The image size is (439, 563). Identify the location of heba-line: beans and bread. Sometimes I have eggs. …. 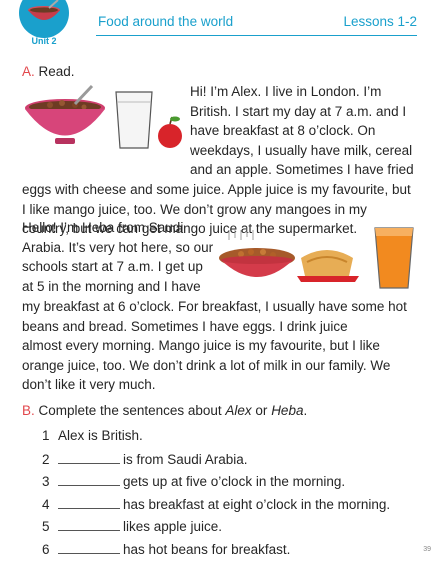
(214, 327).